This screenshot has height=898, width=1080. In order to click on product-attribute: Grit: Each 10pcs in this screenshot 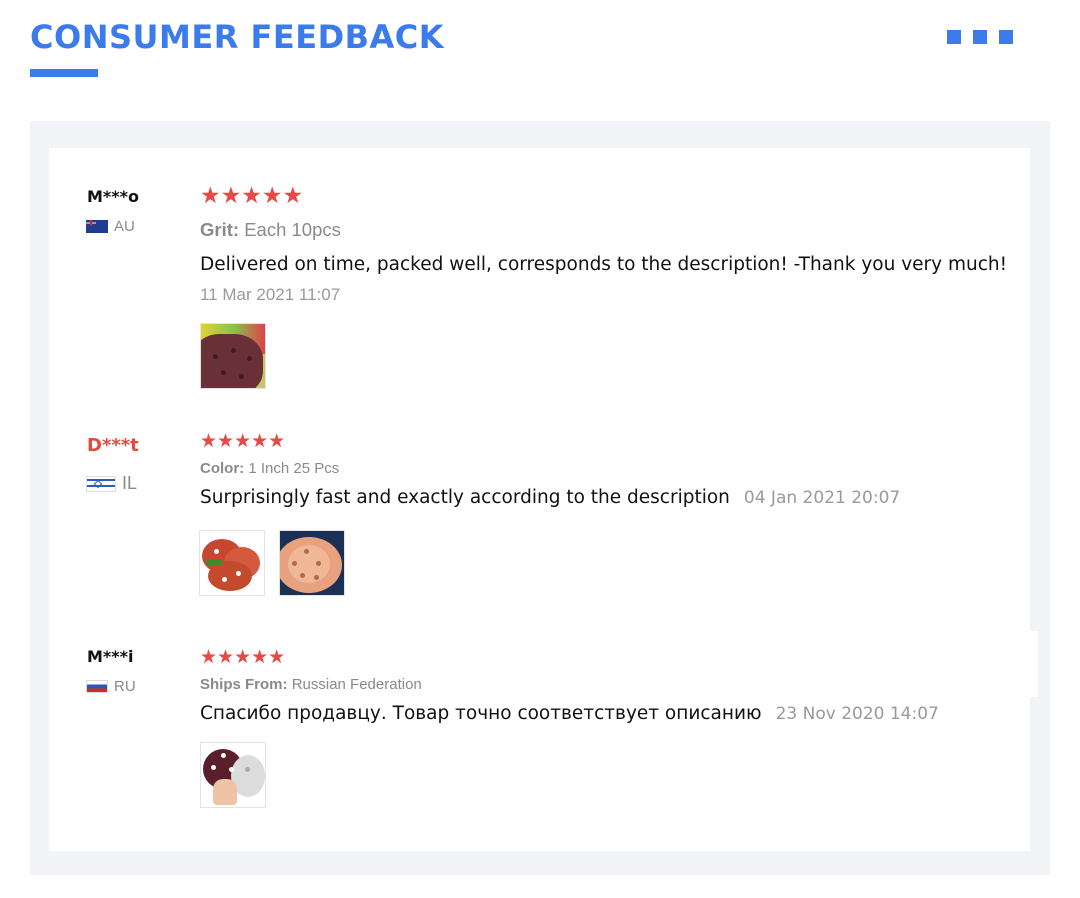, I will do `click(270, 230)`.